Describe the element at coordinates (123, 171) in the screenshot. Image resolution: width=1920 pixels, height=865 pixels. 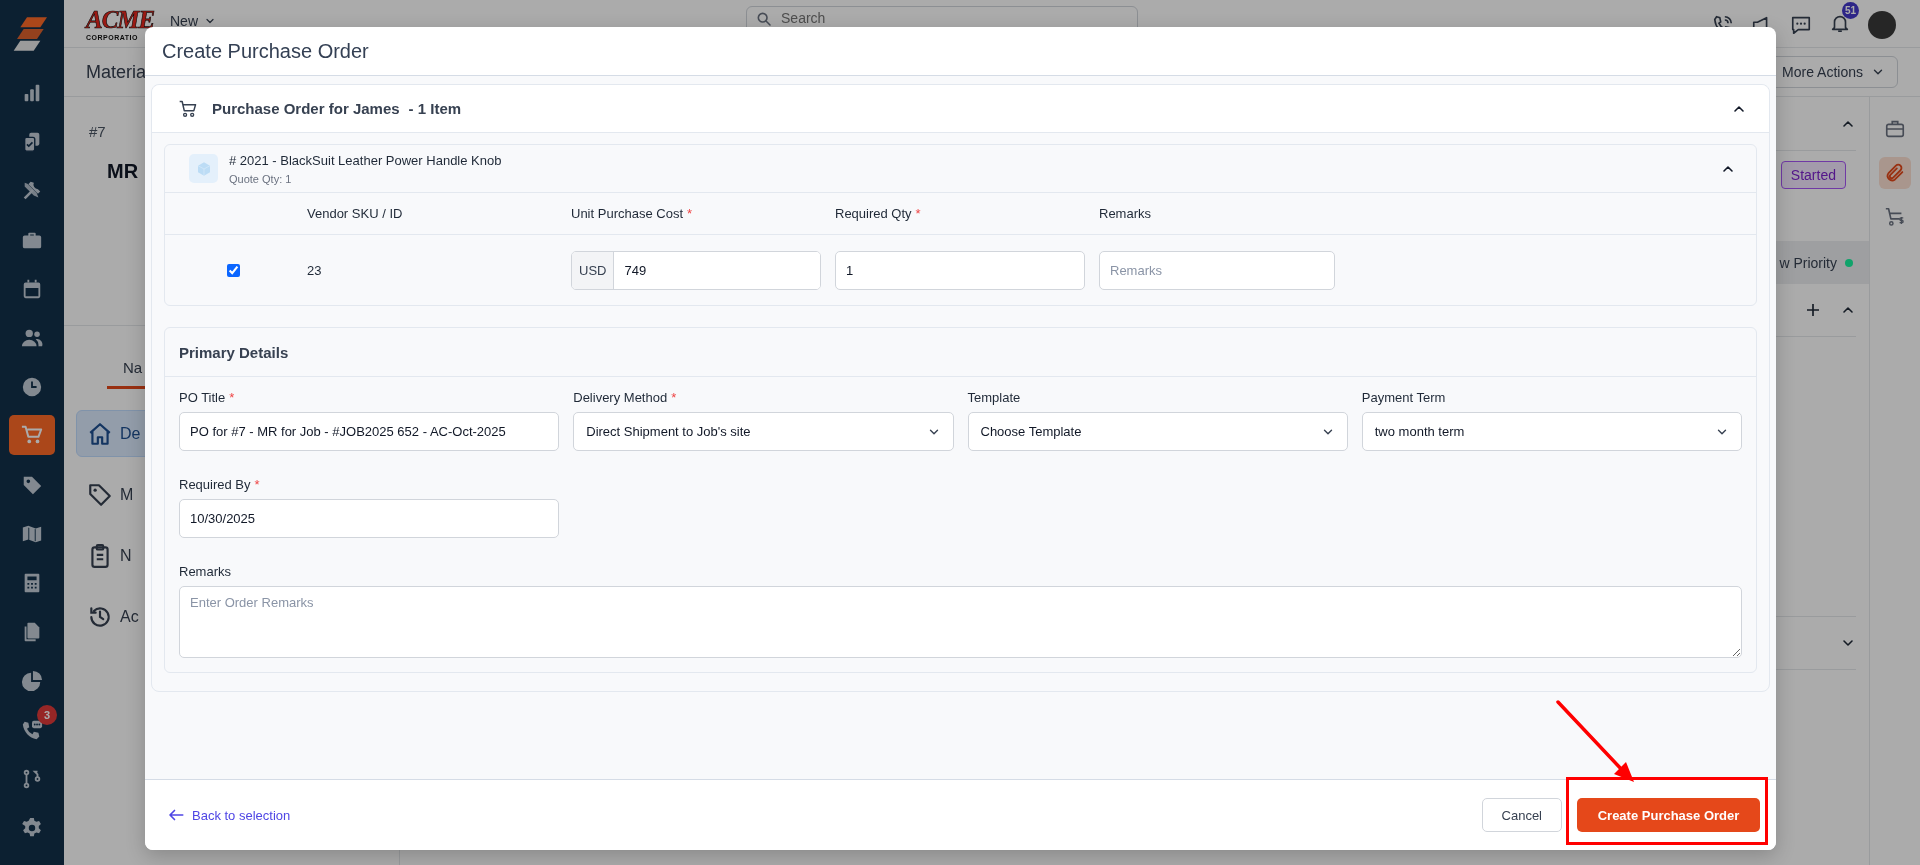
I see `record-title: MR` at that location.